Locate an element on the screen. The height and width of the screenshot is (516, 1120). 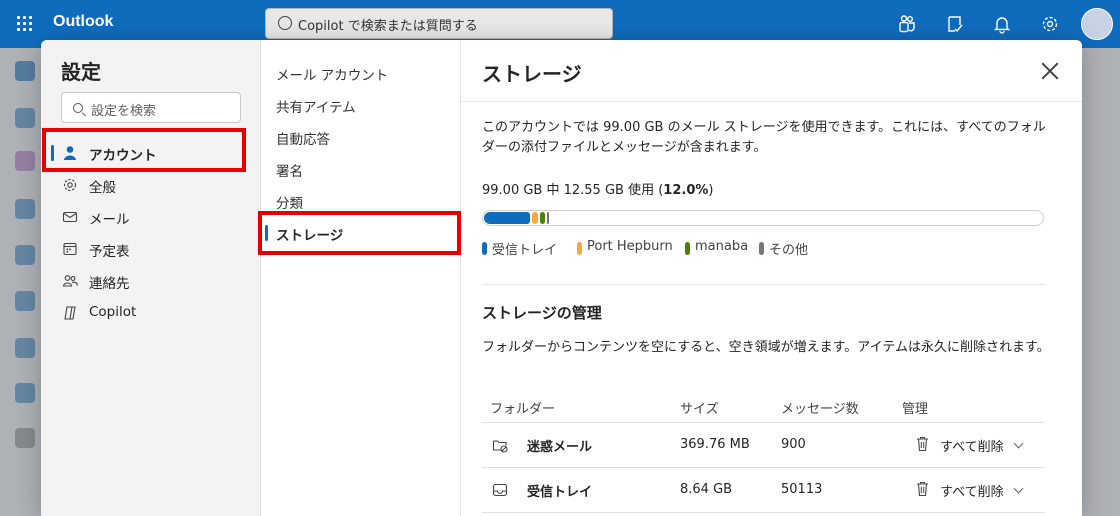
usage-percent: 12.0% is located at coordinates (686, 190).